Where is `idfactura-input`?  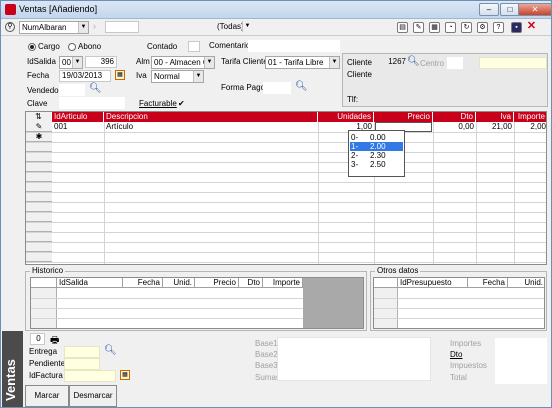
idfactura-input is located at coordinates (90, 376).